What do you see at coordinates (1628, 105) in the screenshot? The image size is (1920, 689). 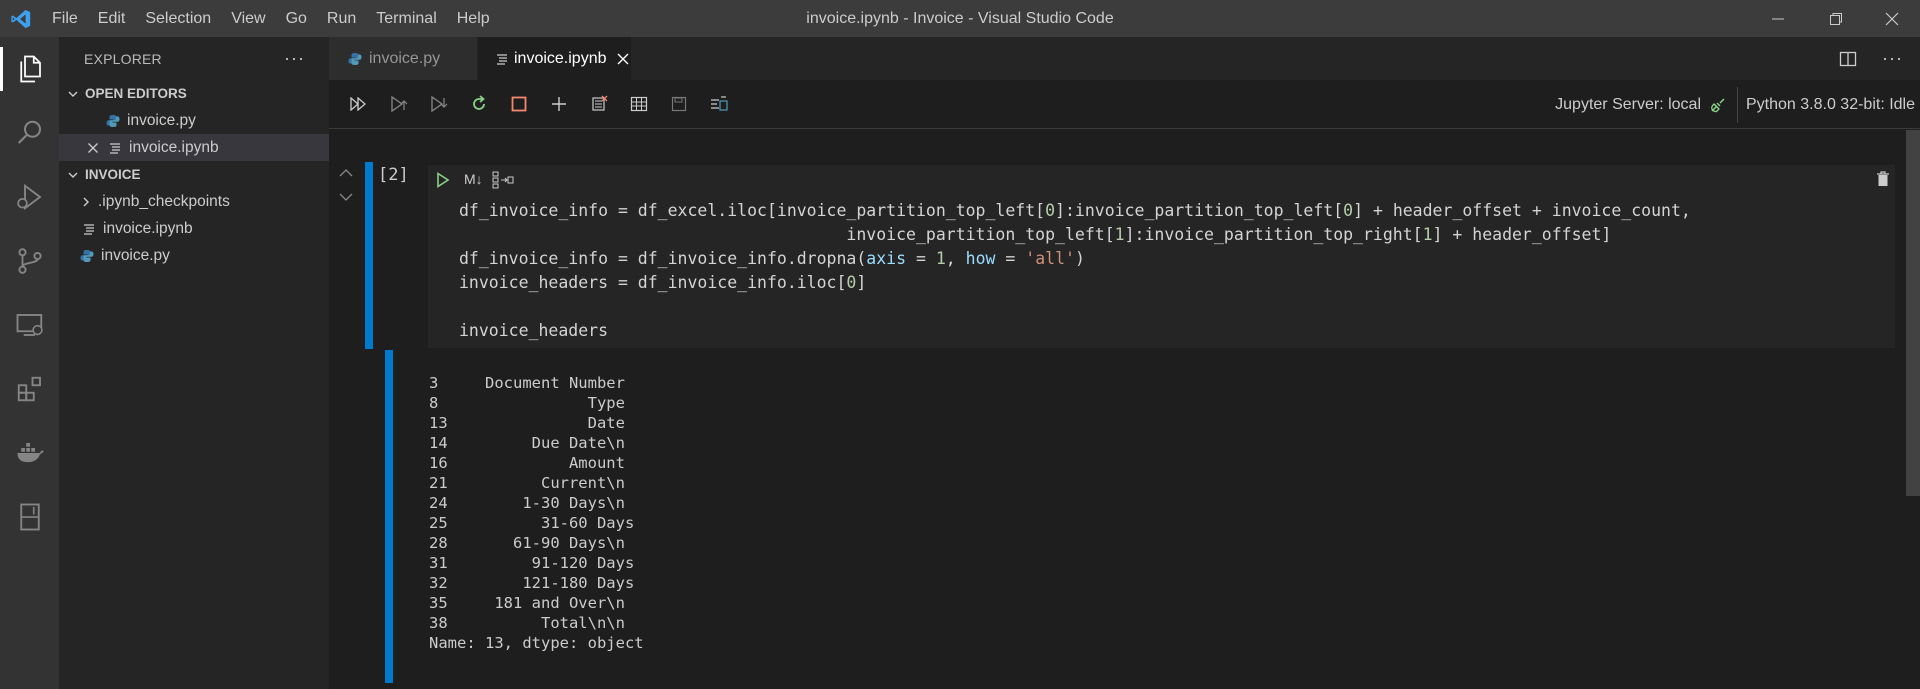 I see `jupyter-server-status: Jupyter Server: local` at bounding box center [1628, 105].